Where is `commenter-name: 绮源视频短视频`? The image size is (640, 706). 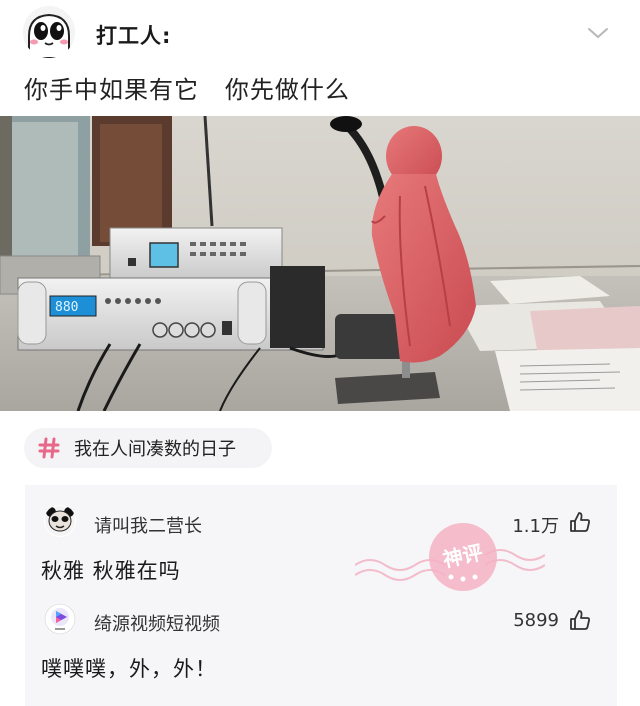
commenter-name: 绮源视频短视频 is located at coordinates (157, 623).